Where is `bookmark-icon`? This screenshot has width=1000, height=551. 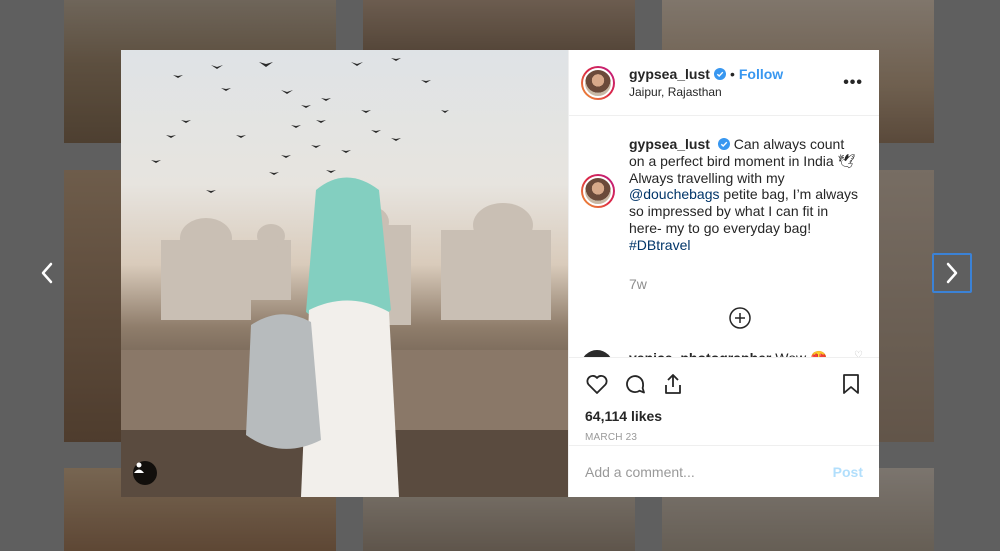 bookmark-icon is located at coordinates (851, 383).